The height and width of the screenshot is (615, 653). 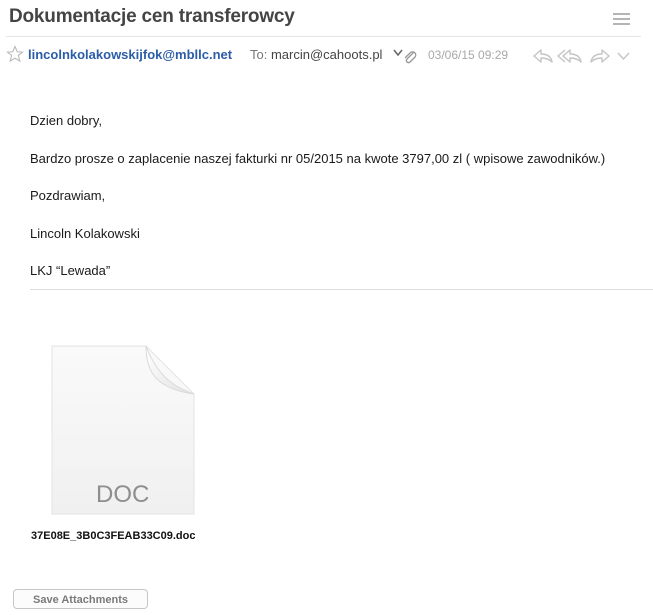 I want to click on reply-all-icon, so click(x=570, y=56).